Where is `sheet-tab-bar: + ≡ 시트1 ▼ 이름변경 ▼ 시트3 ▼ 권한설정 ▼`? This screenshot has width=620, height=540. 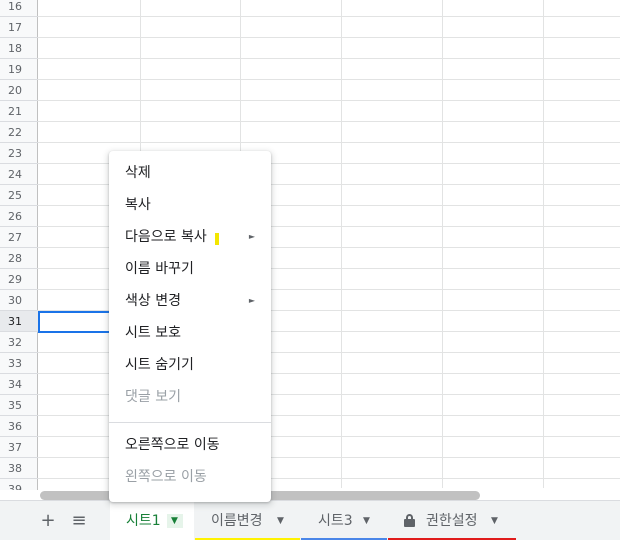
sheet-tab-bar: + ≡ 시트1 ▼ 이름변경 ▼ 시트3 ▼ 권한설정 ▼ is located at coordinates (310, 520).